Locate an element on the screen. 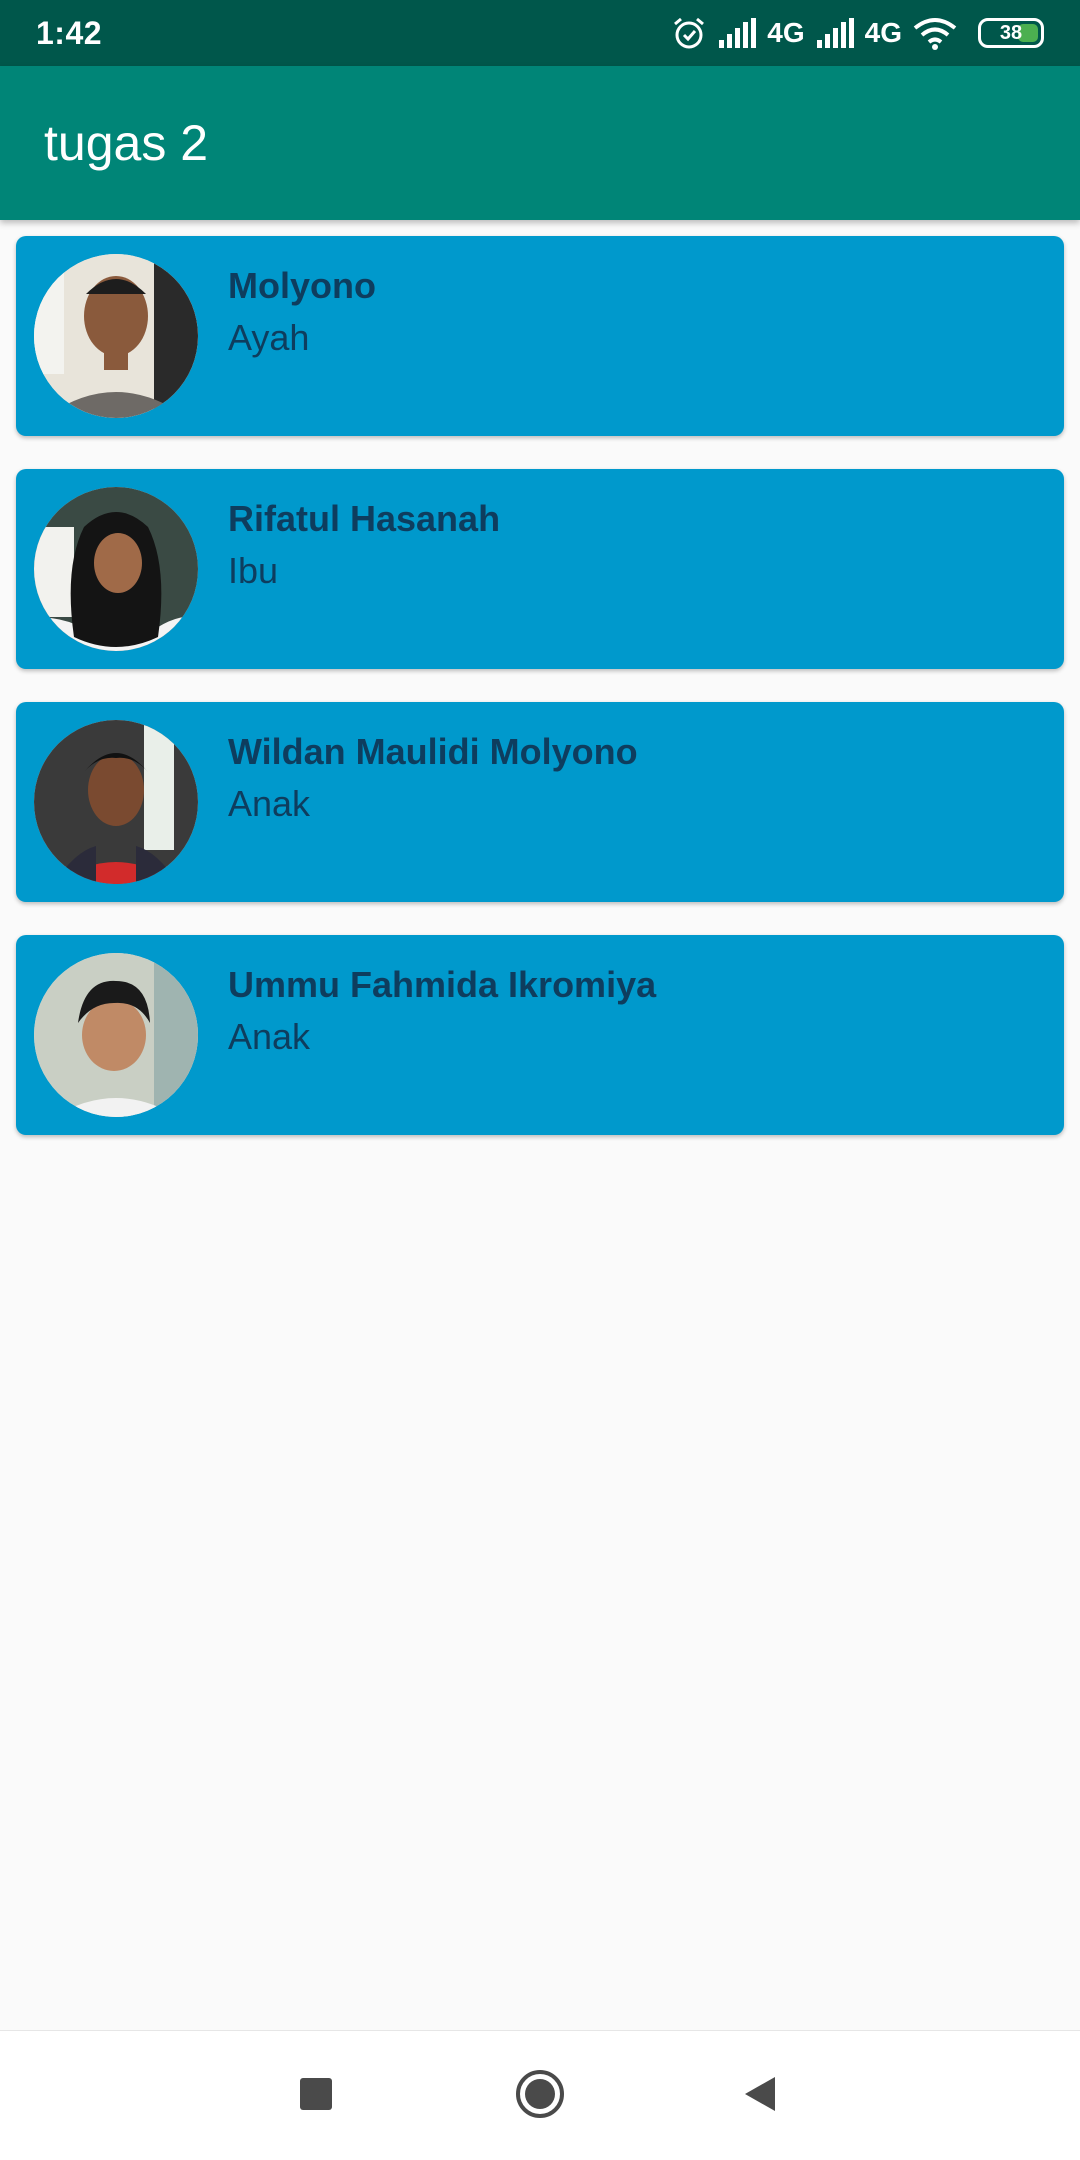 The width and height of the screenshot is (1080, 2160). contact-text: Ummu Fahmida Ikromiya Anak is located at coordinates (442, 1009).